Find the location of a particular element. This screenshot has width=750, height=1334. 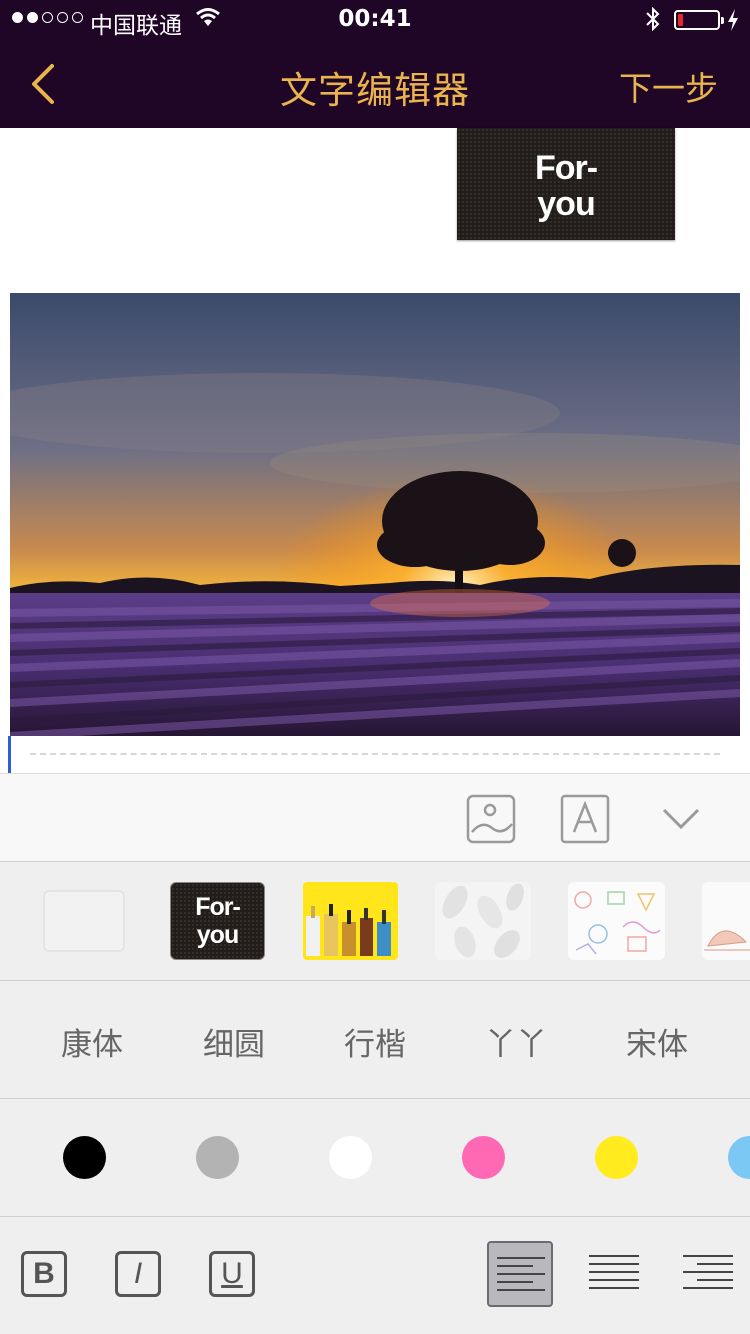

align-right-button is located at coordinates (708, 1274).